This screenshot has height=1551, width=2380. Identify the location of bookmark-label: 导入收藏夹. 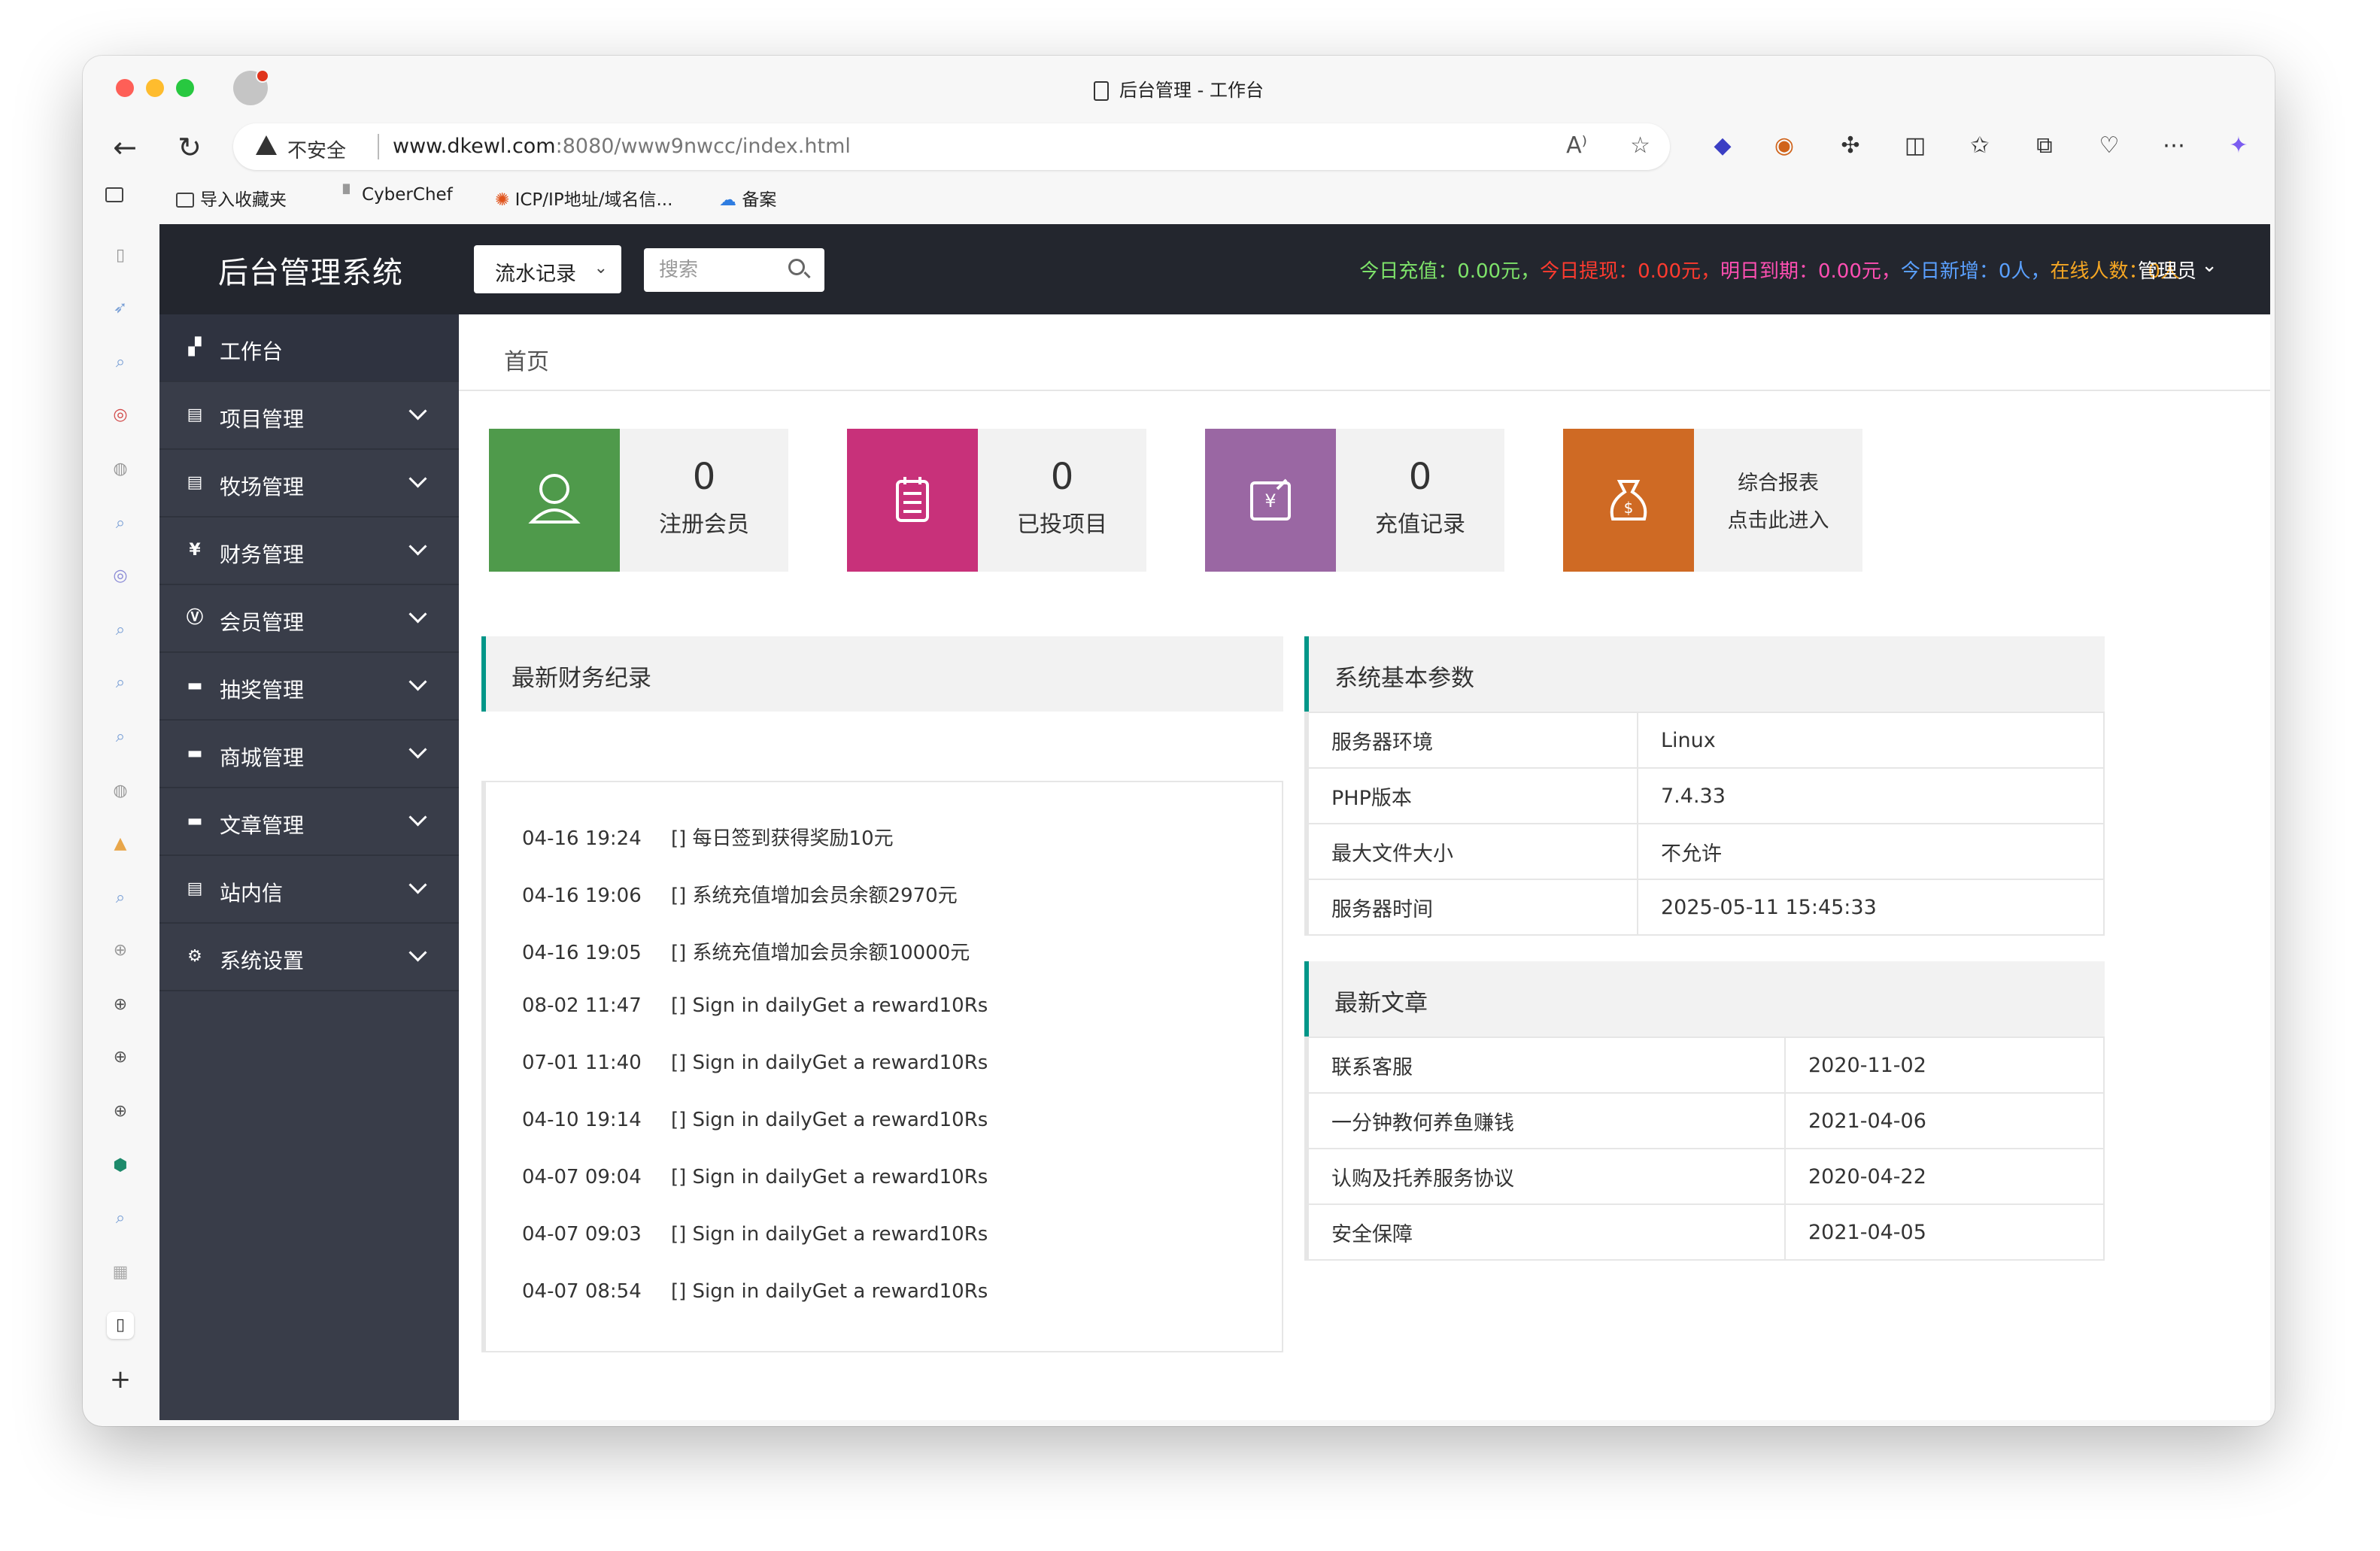
(243, 200).